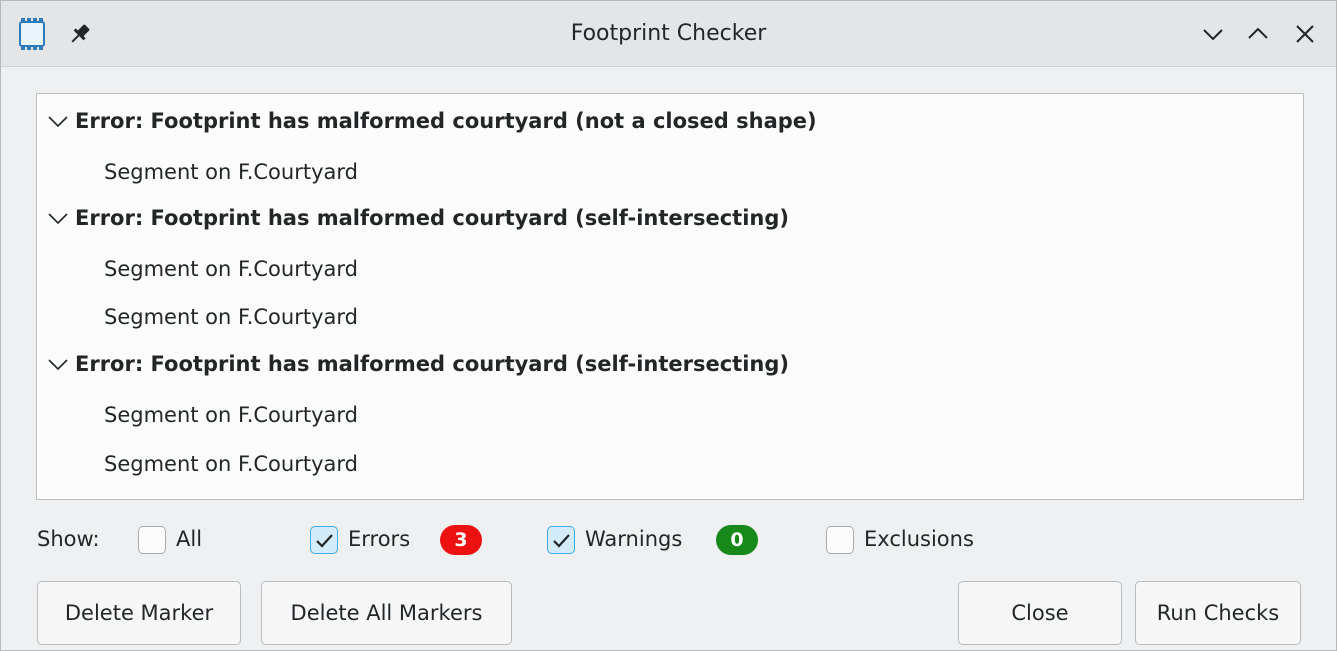  I want to click on close-window-button, so click(1305, 34).